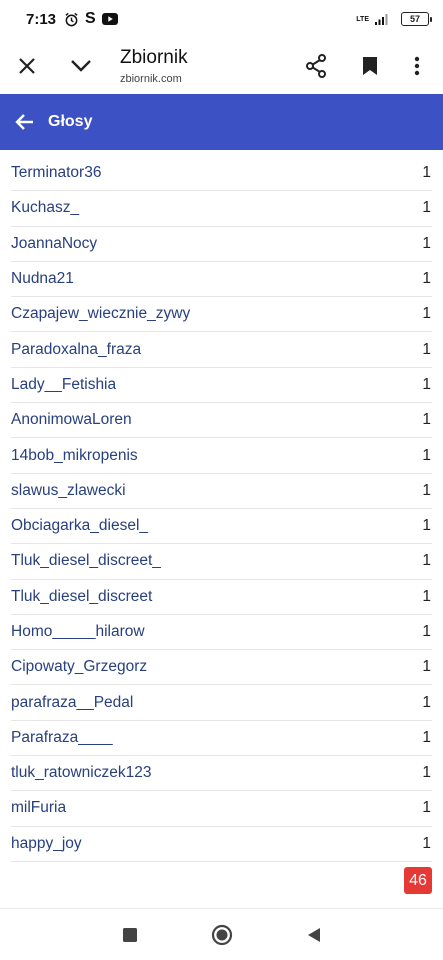  What do you see at coordinates (63, 385) in the screenshot?
I see `voter-name-link: Lady__Fetishia` at bounding box center [63, 385].